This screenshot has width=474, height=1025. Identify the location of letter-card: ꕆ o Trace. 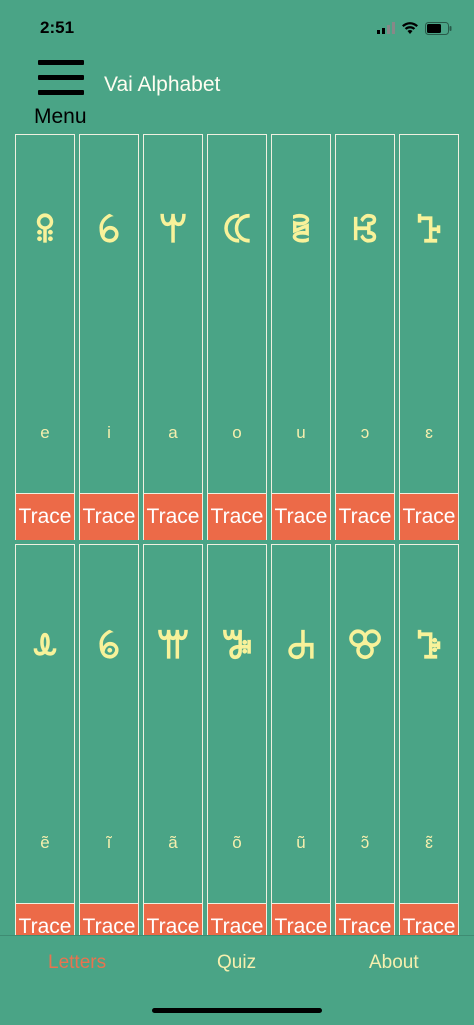
(237, 337).